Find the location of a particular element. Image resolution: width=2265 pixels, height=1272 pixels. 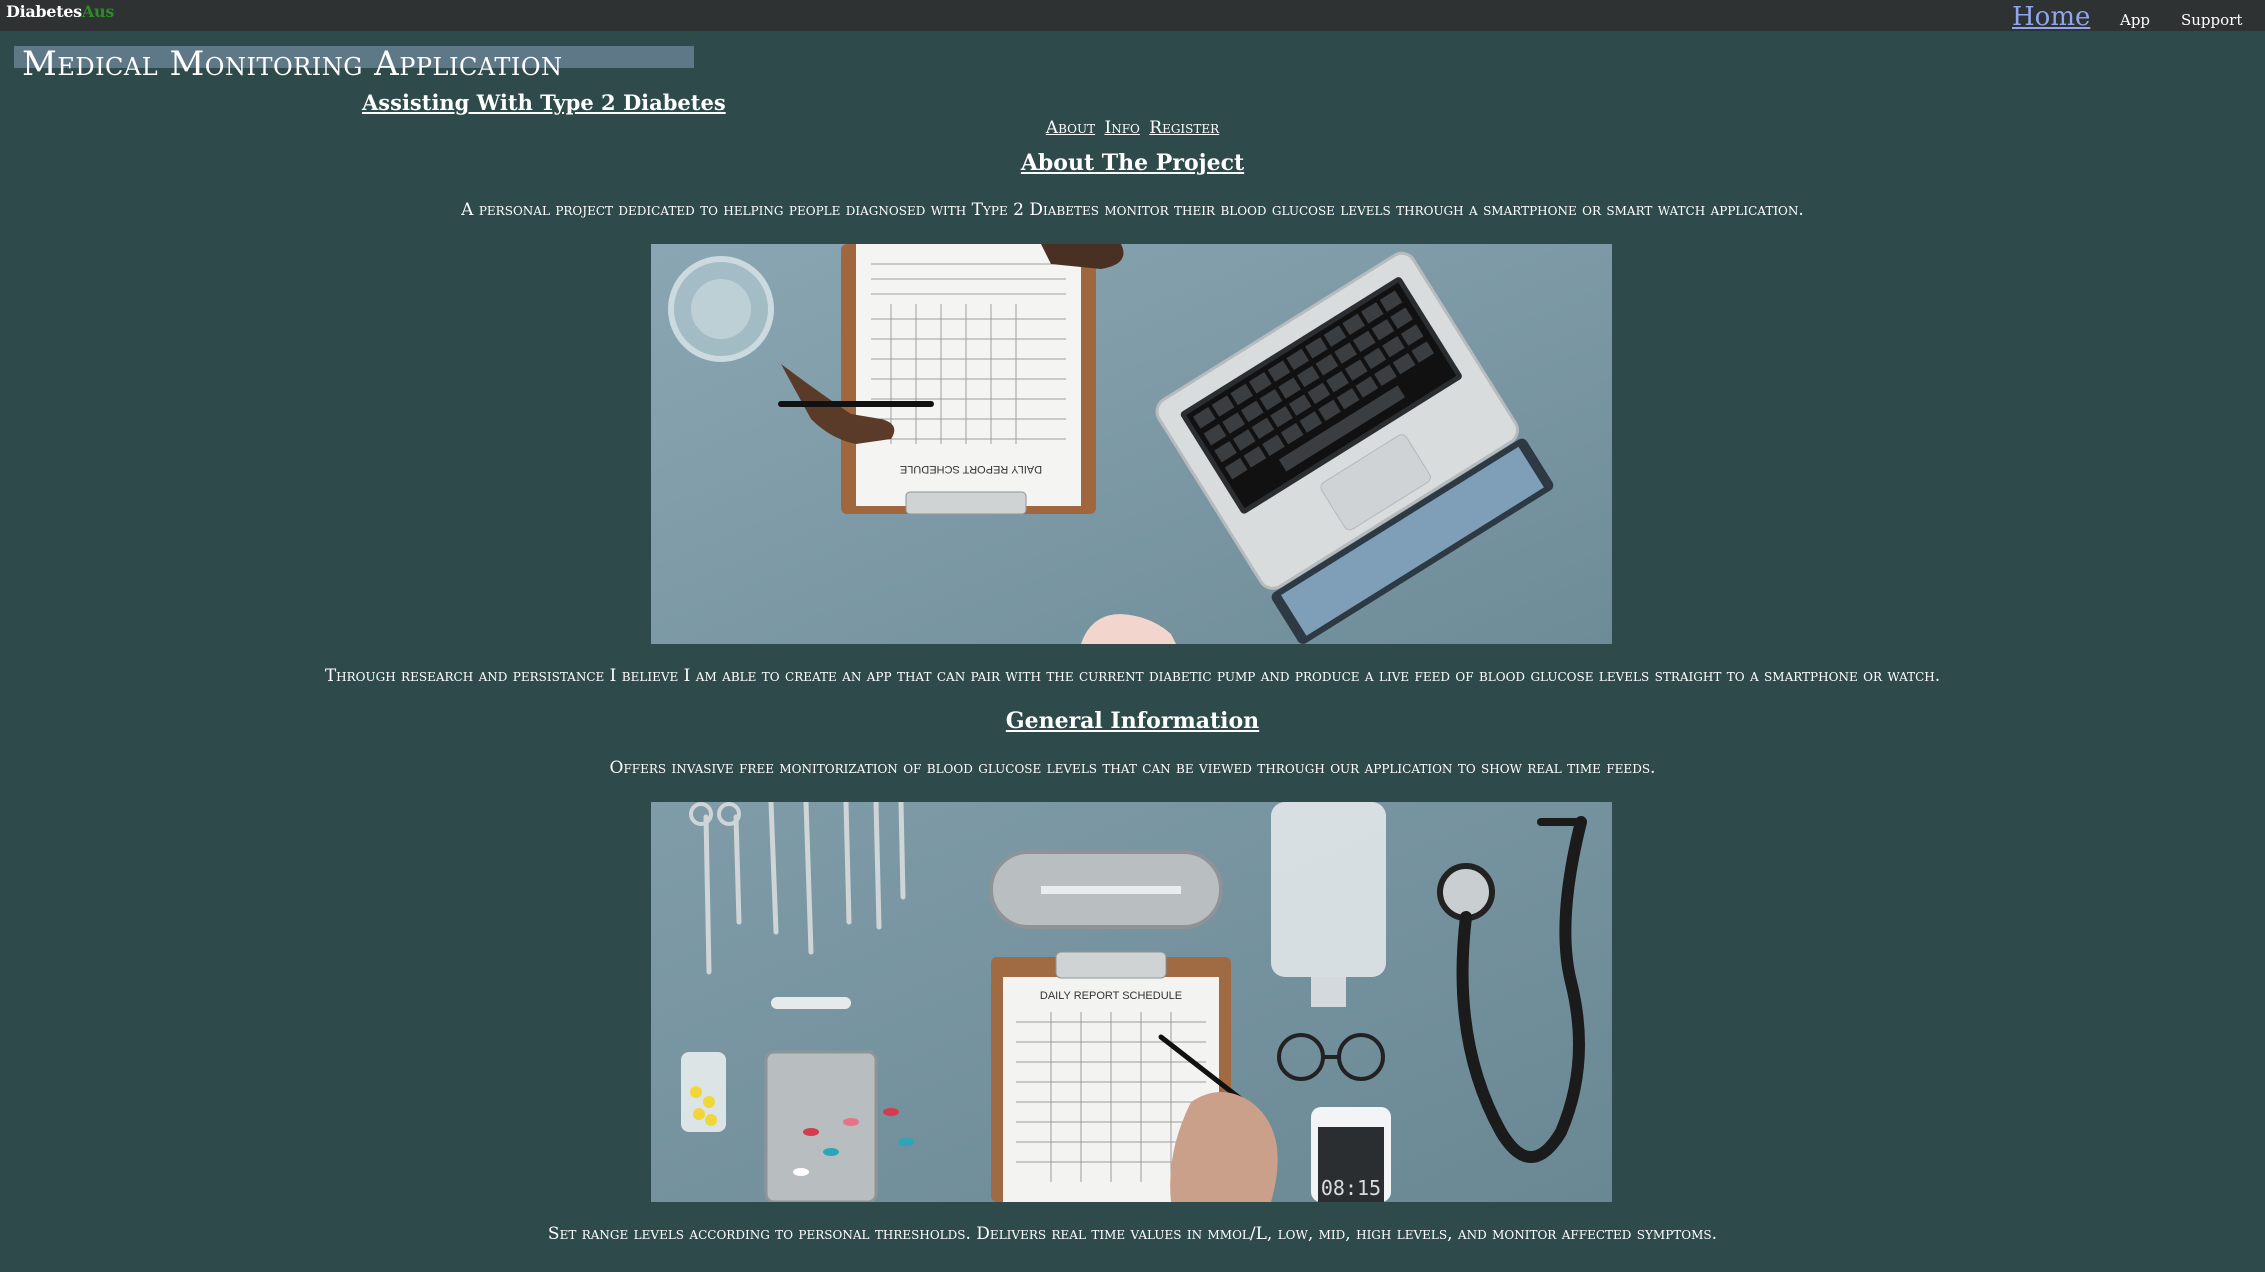

brand-name-part1: Diabetes is located at coordinates (44, 11).